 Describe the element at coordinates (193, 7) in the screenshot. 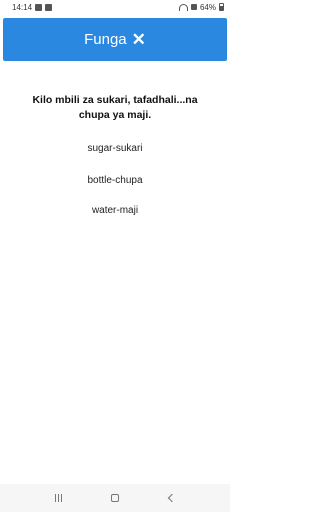

I see `signal-icon` at that location.